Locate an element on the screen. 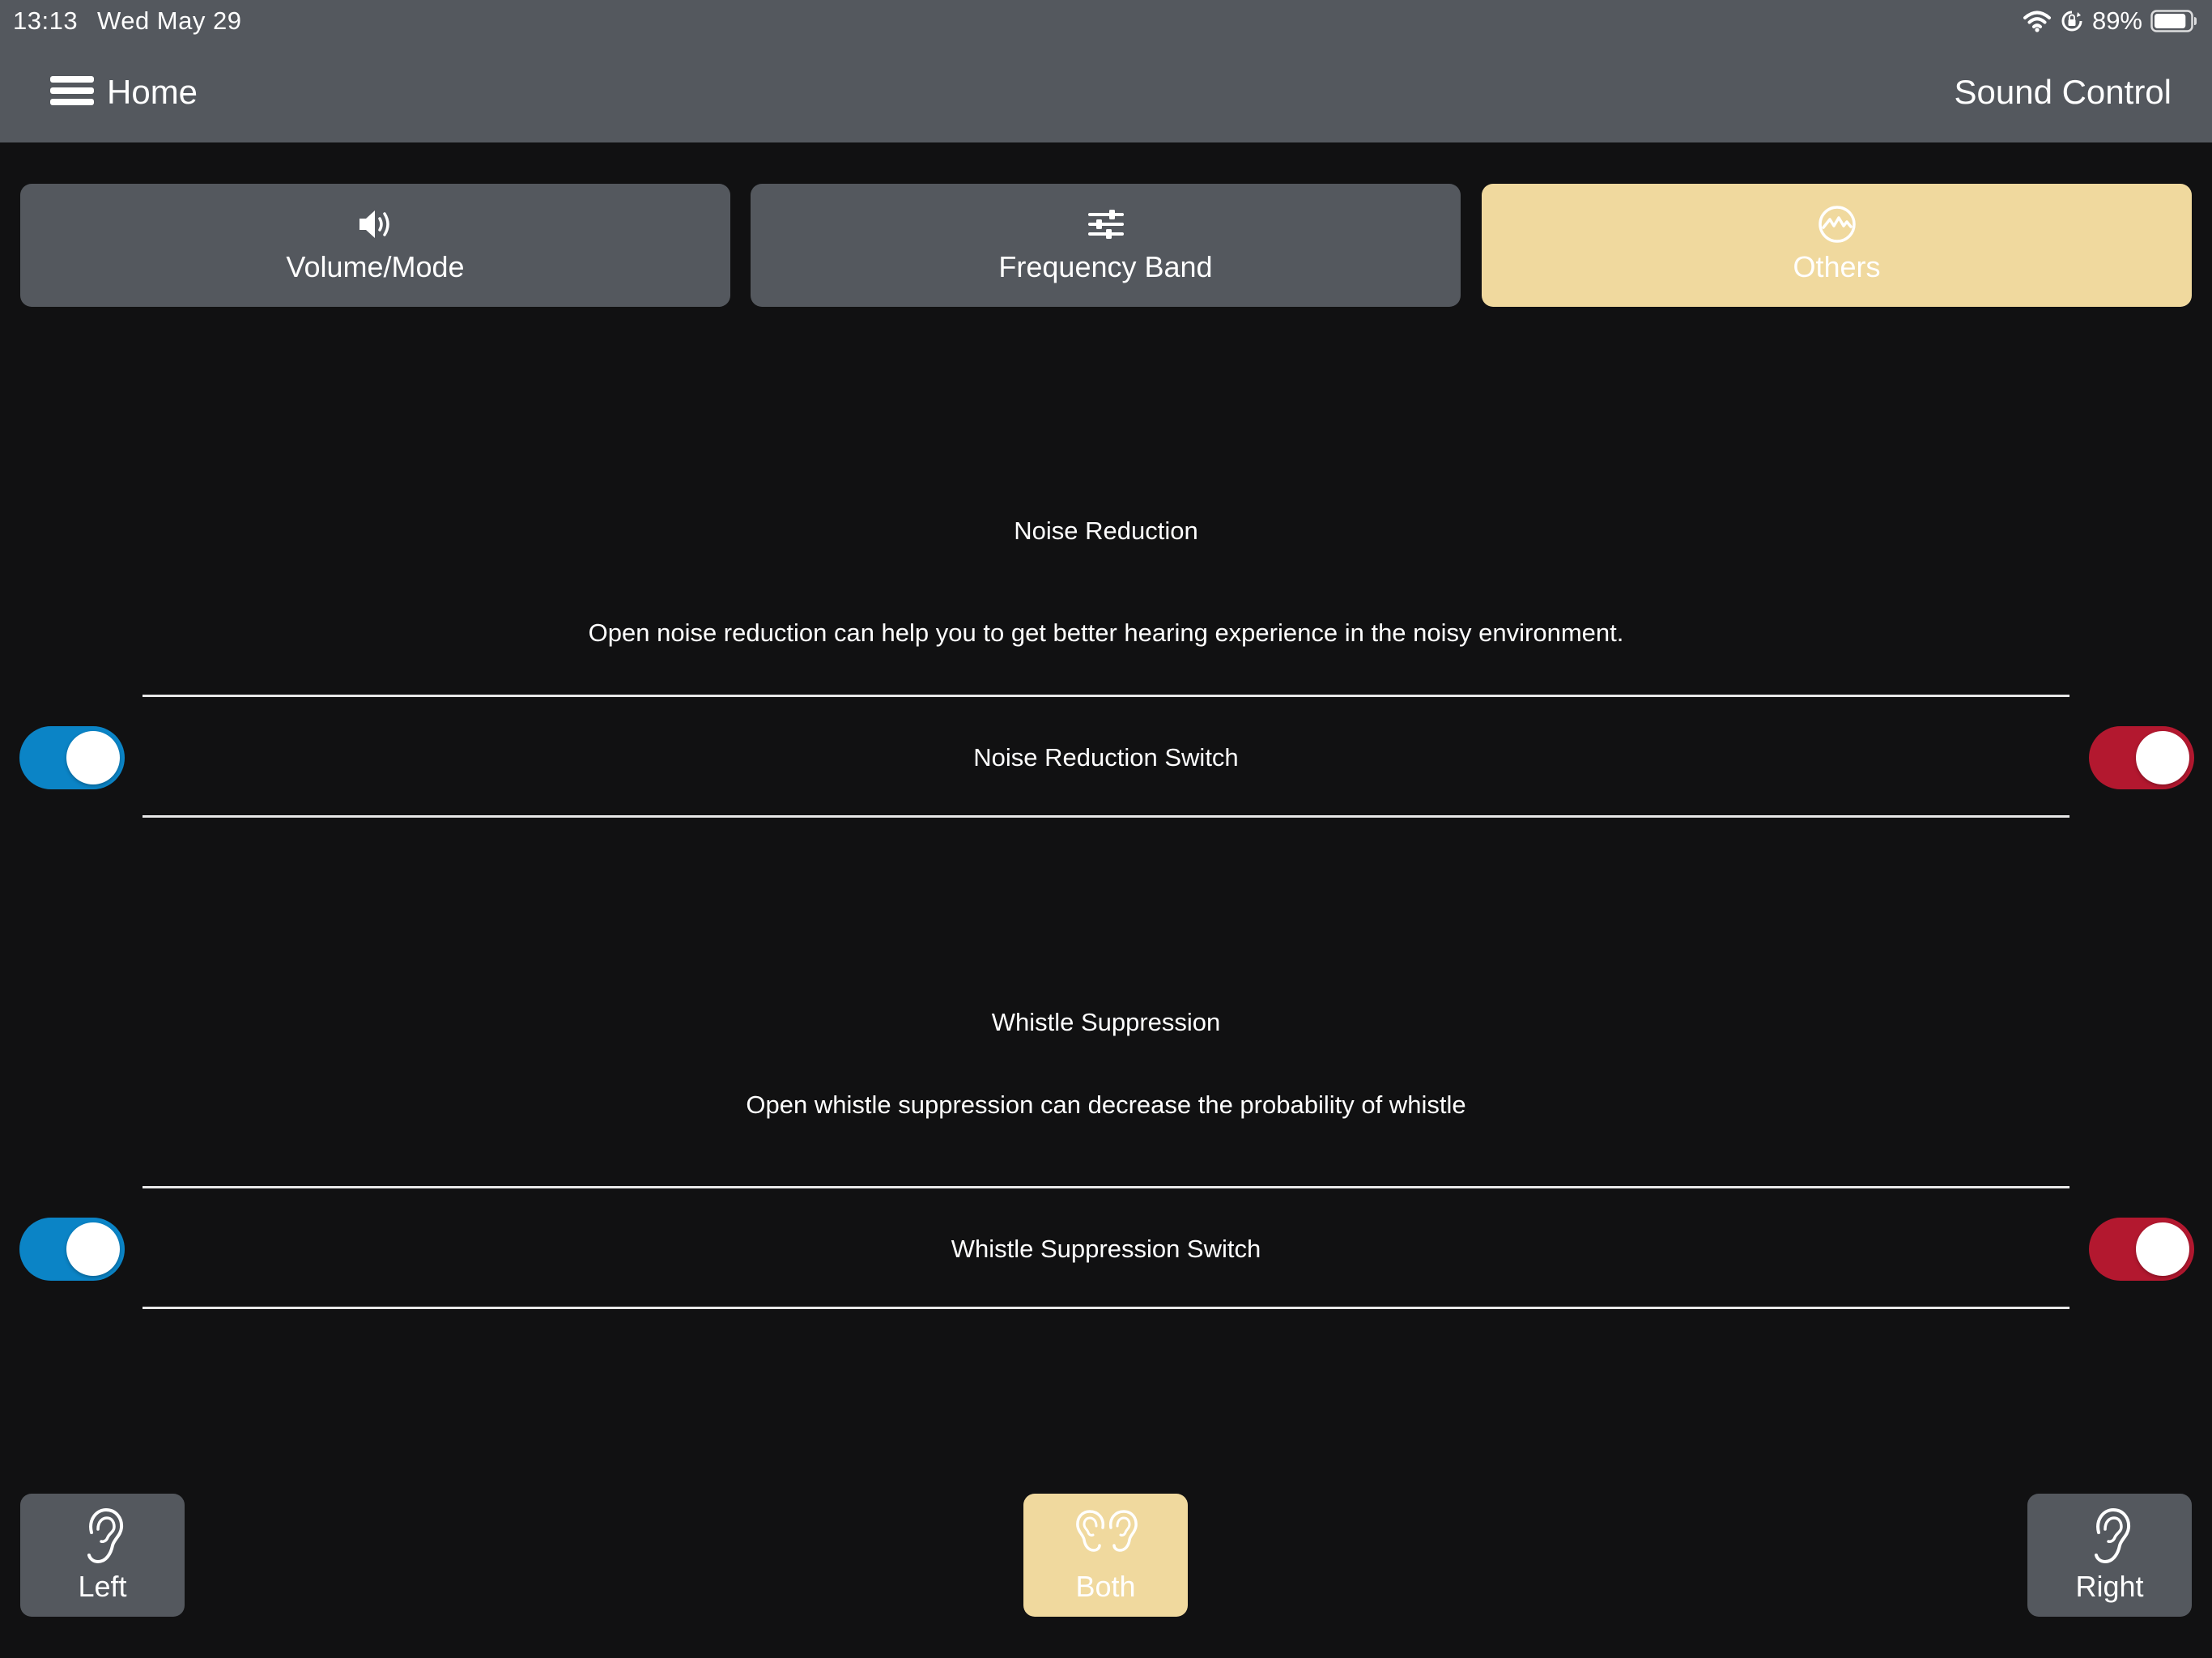 The image size is (2212, 1658). whistle-suppression-right-toggle is located at coordinates (2142, 1249).